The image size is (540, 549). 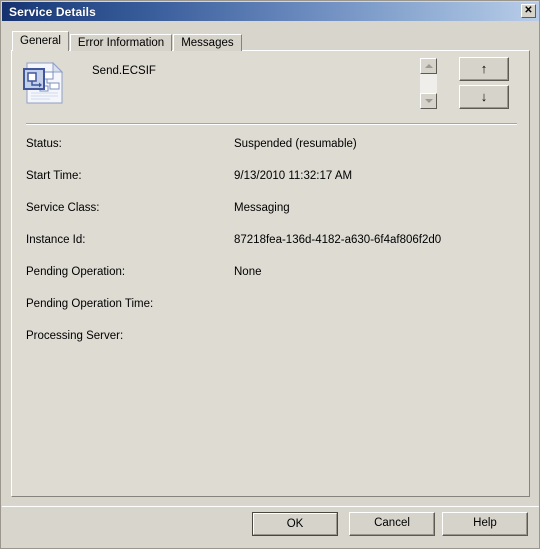 I want to click on next-instance-button: ↓, so click(x=484, y=97).